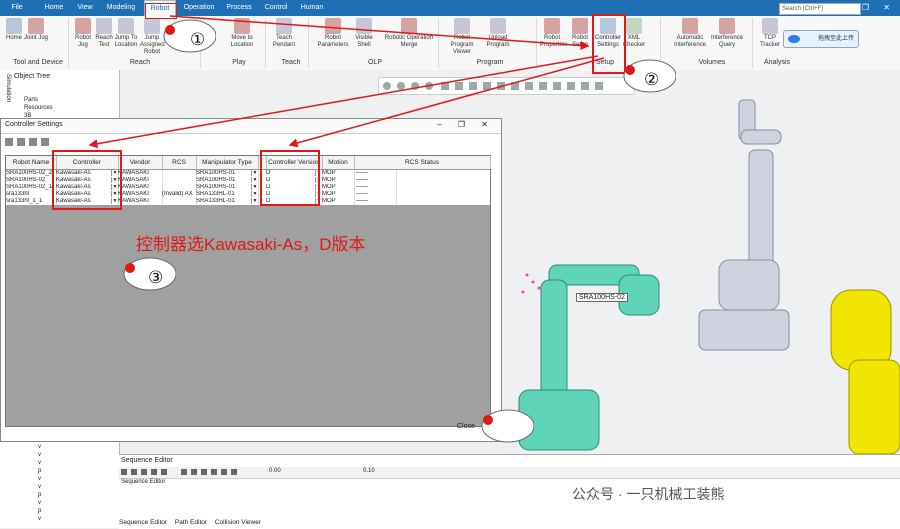 This screenshot has width=900, height=529. I want to click on time-field: 0.00, so click(275, 471).